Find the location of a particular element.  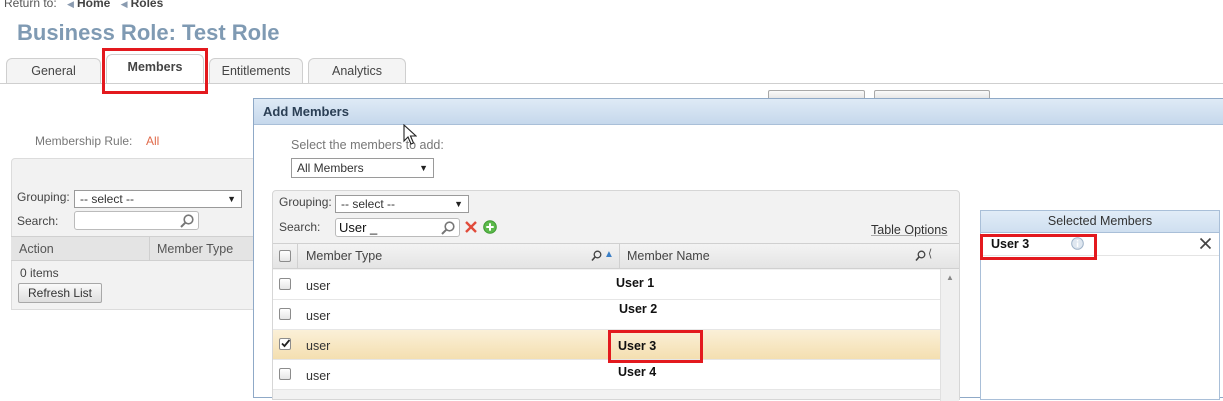

select-members-prompt: Select the members to add: is located at coordinates (367, 145).